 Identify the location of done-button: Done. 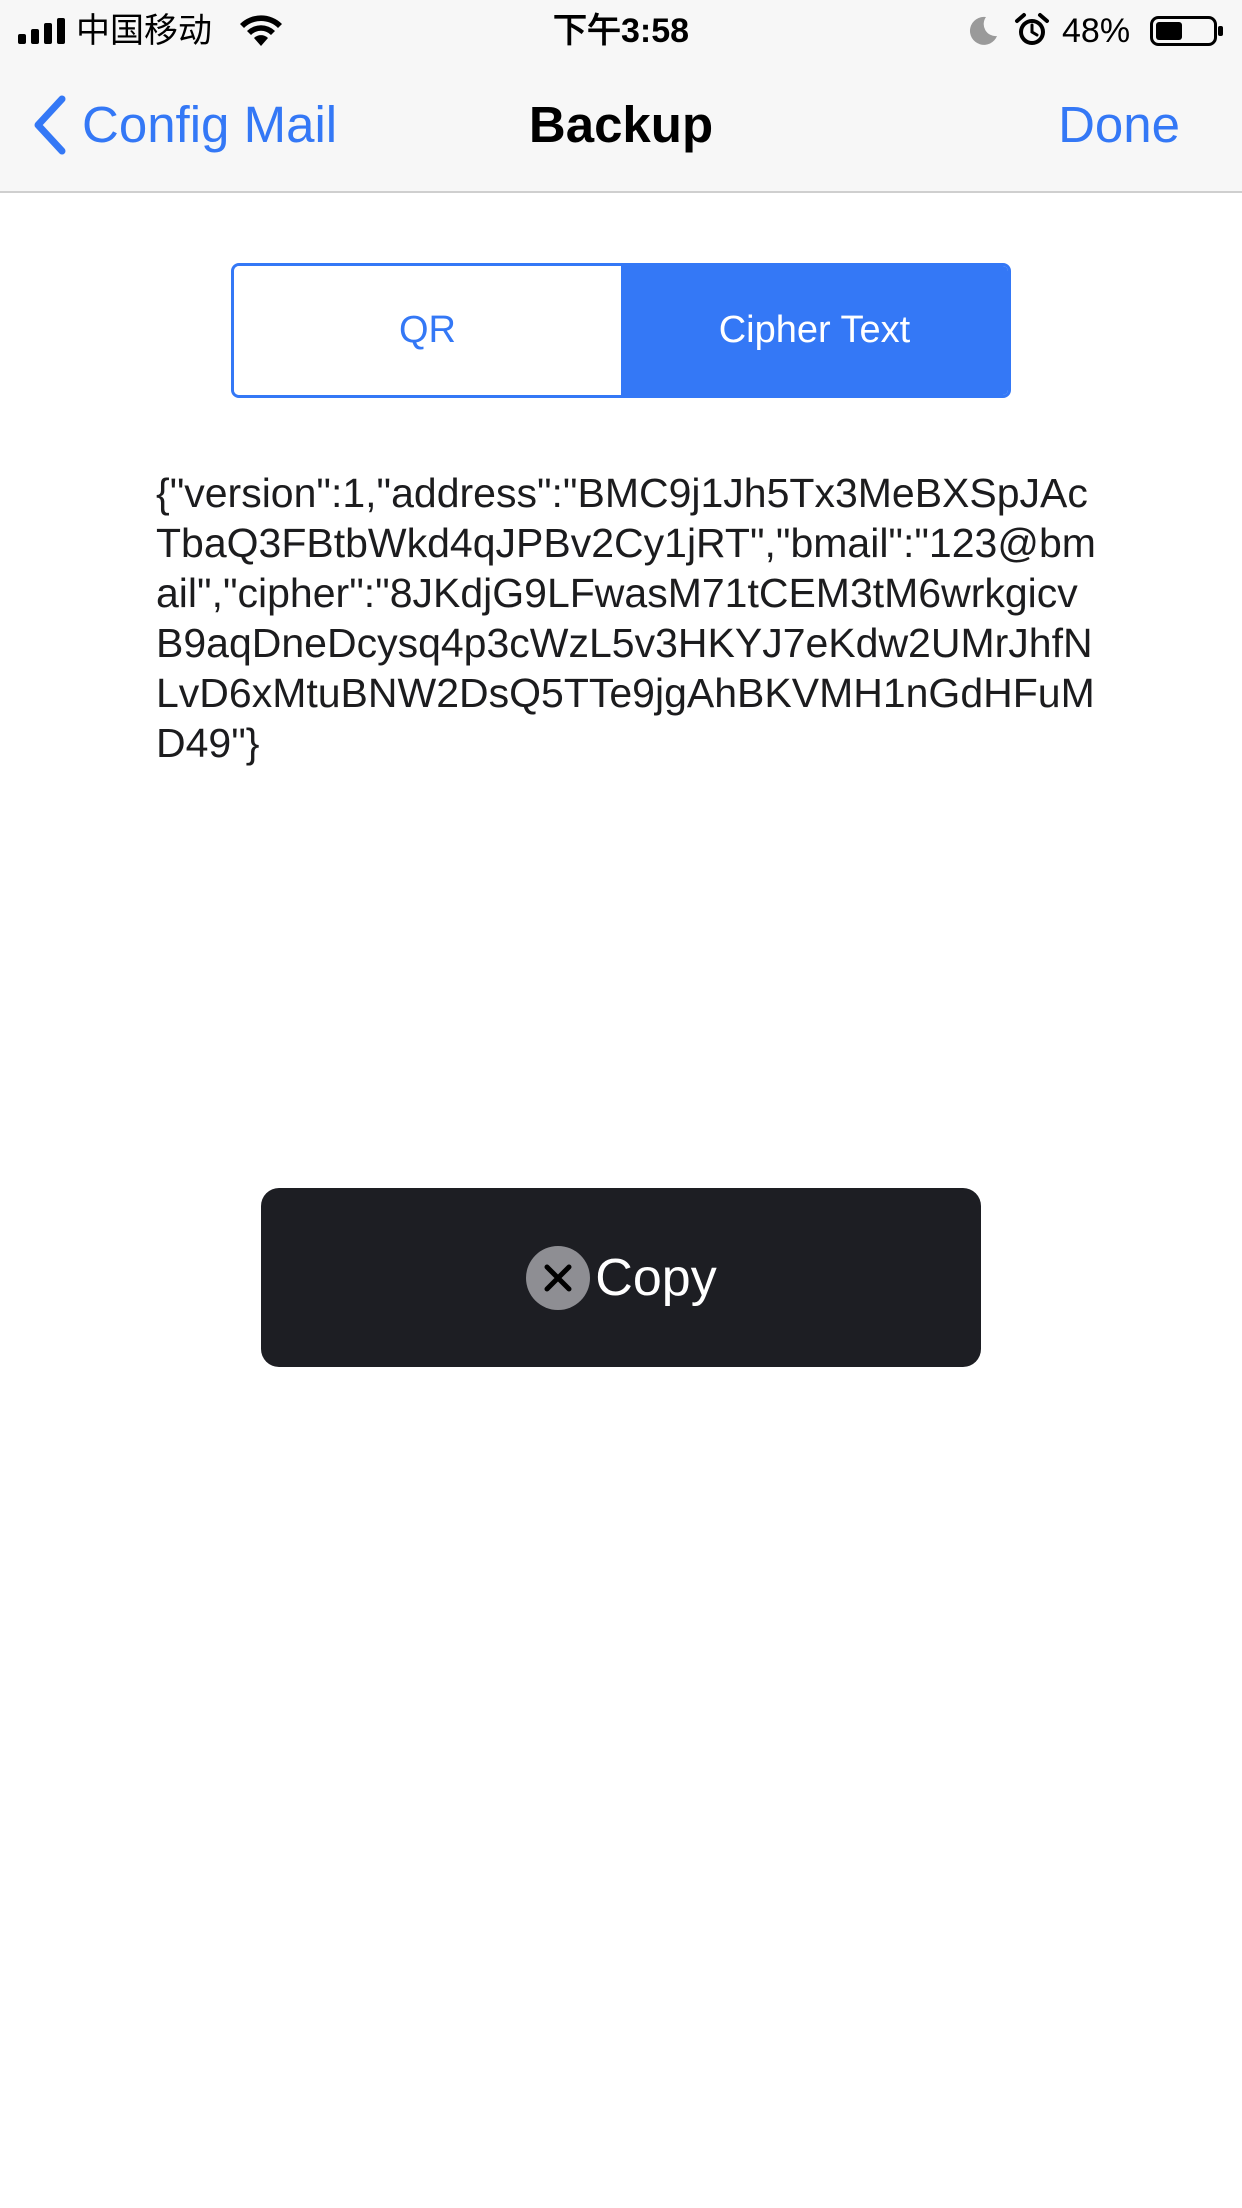
(1119, 125).